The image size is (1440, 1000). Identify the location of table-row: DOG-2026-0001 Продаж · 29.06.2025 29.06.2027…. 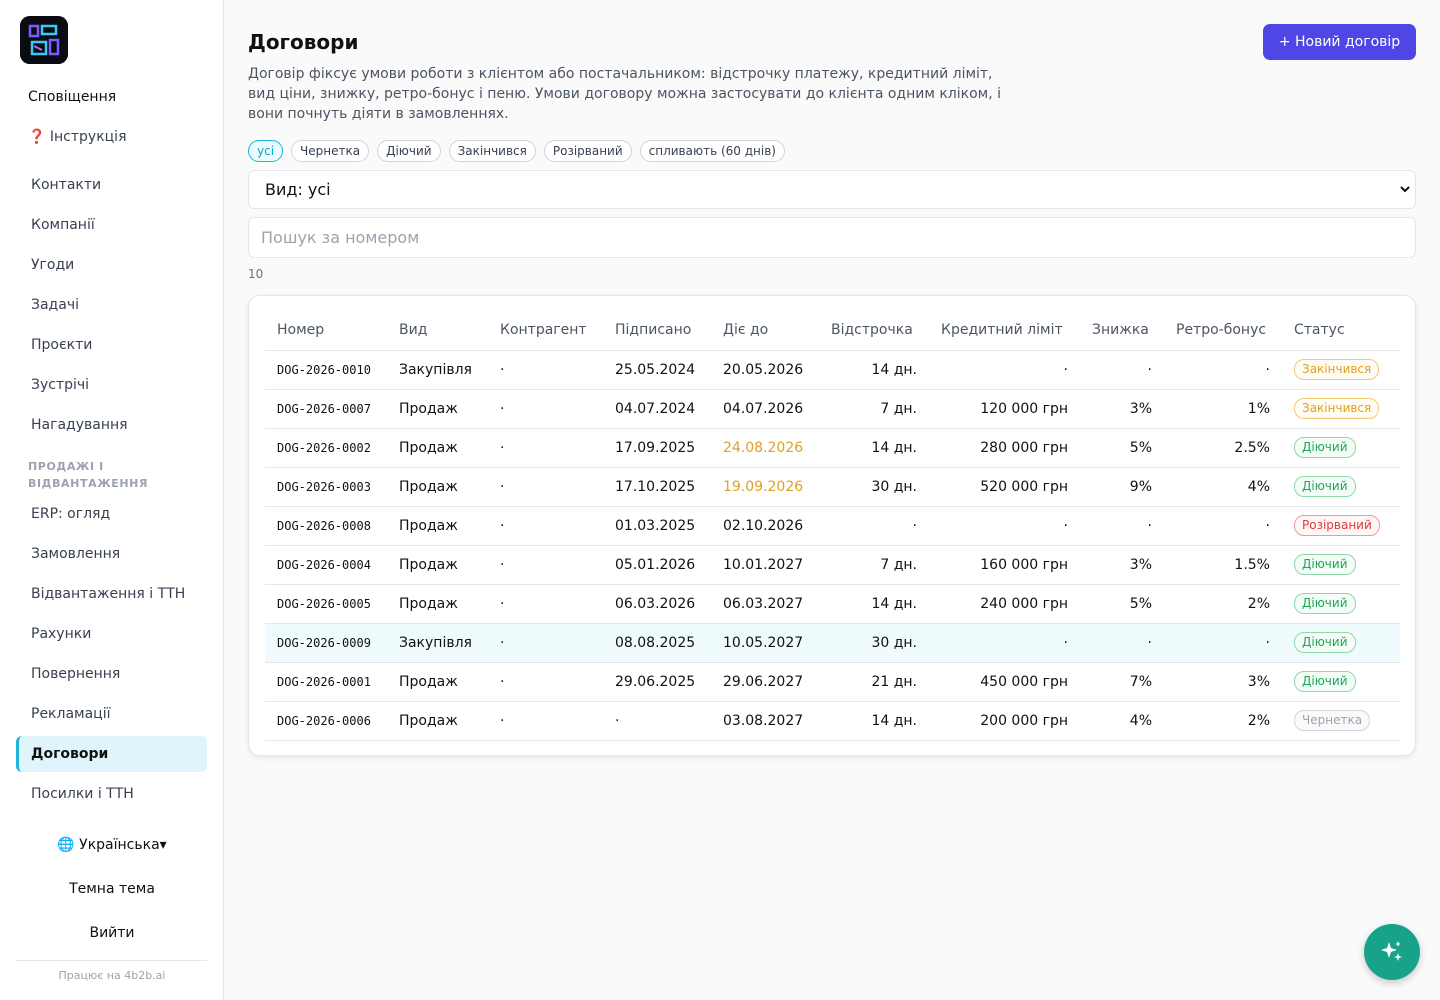
(832, 682).